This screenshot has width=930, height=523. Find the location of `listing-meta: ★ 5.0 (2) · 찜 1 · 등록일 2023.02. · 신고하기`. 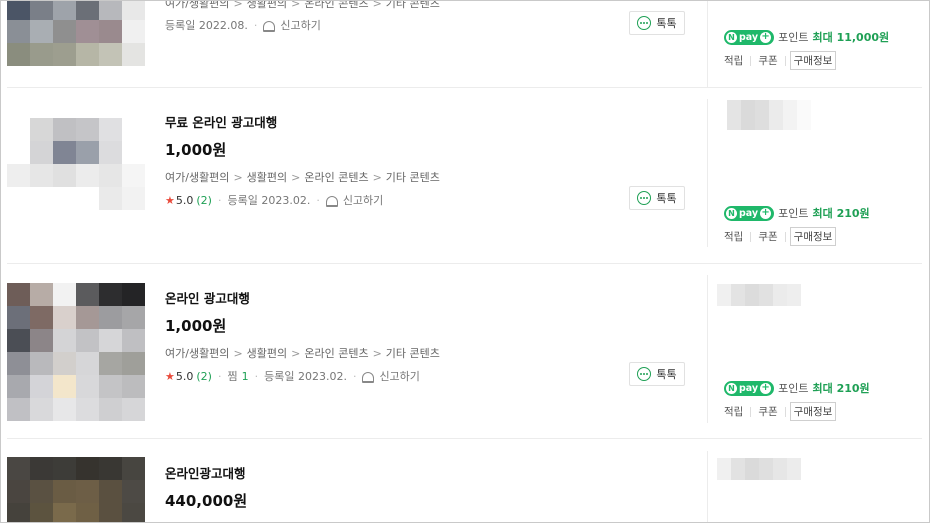

listing-meta: ★ 5.0 (2) · 찜 1 · 등록일 2023.02. · 신고하기 is located at coordinates (292, 376).